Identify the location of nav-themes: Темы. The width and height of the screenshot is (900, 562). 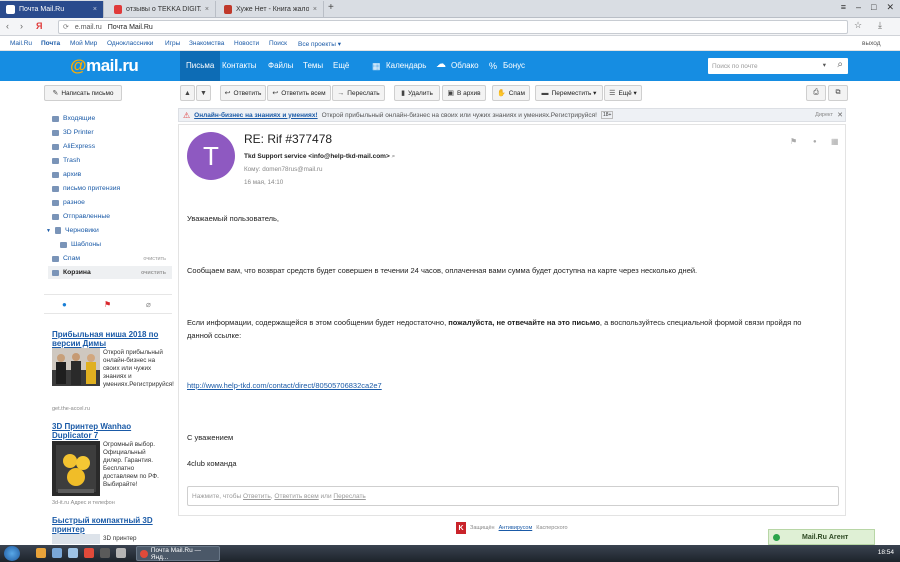
(313, 65).